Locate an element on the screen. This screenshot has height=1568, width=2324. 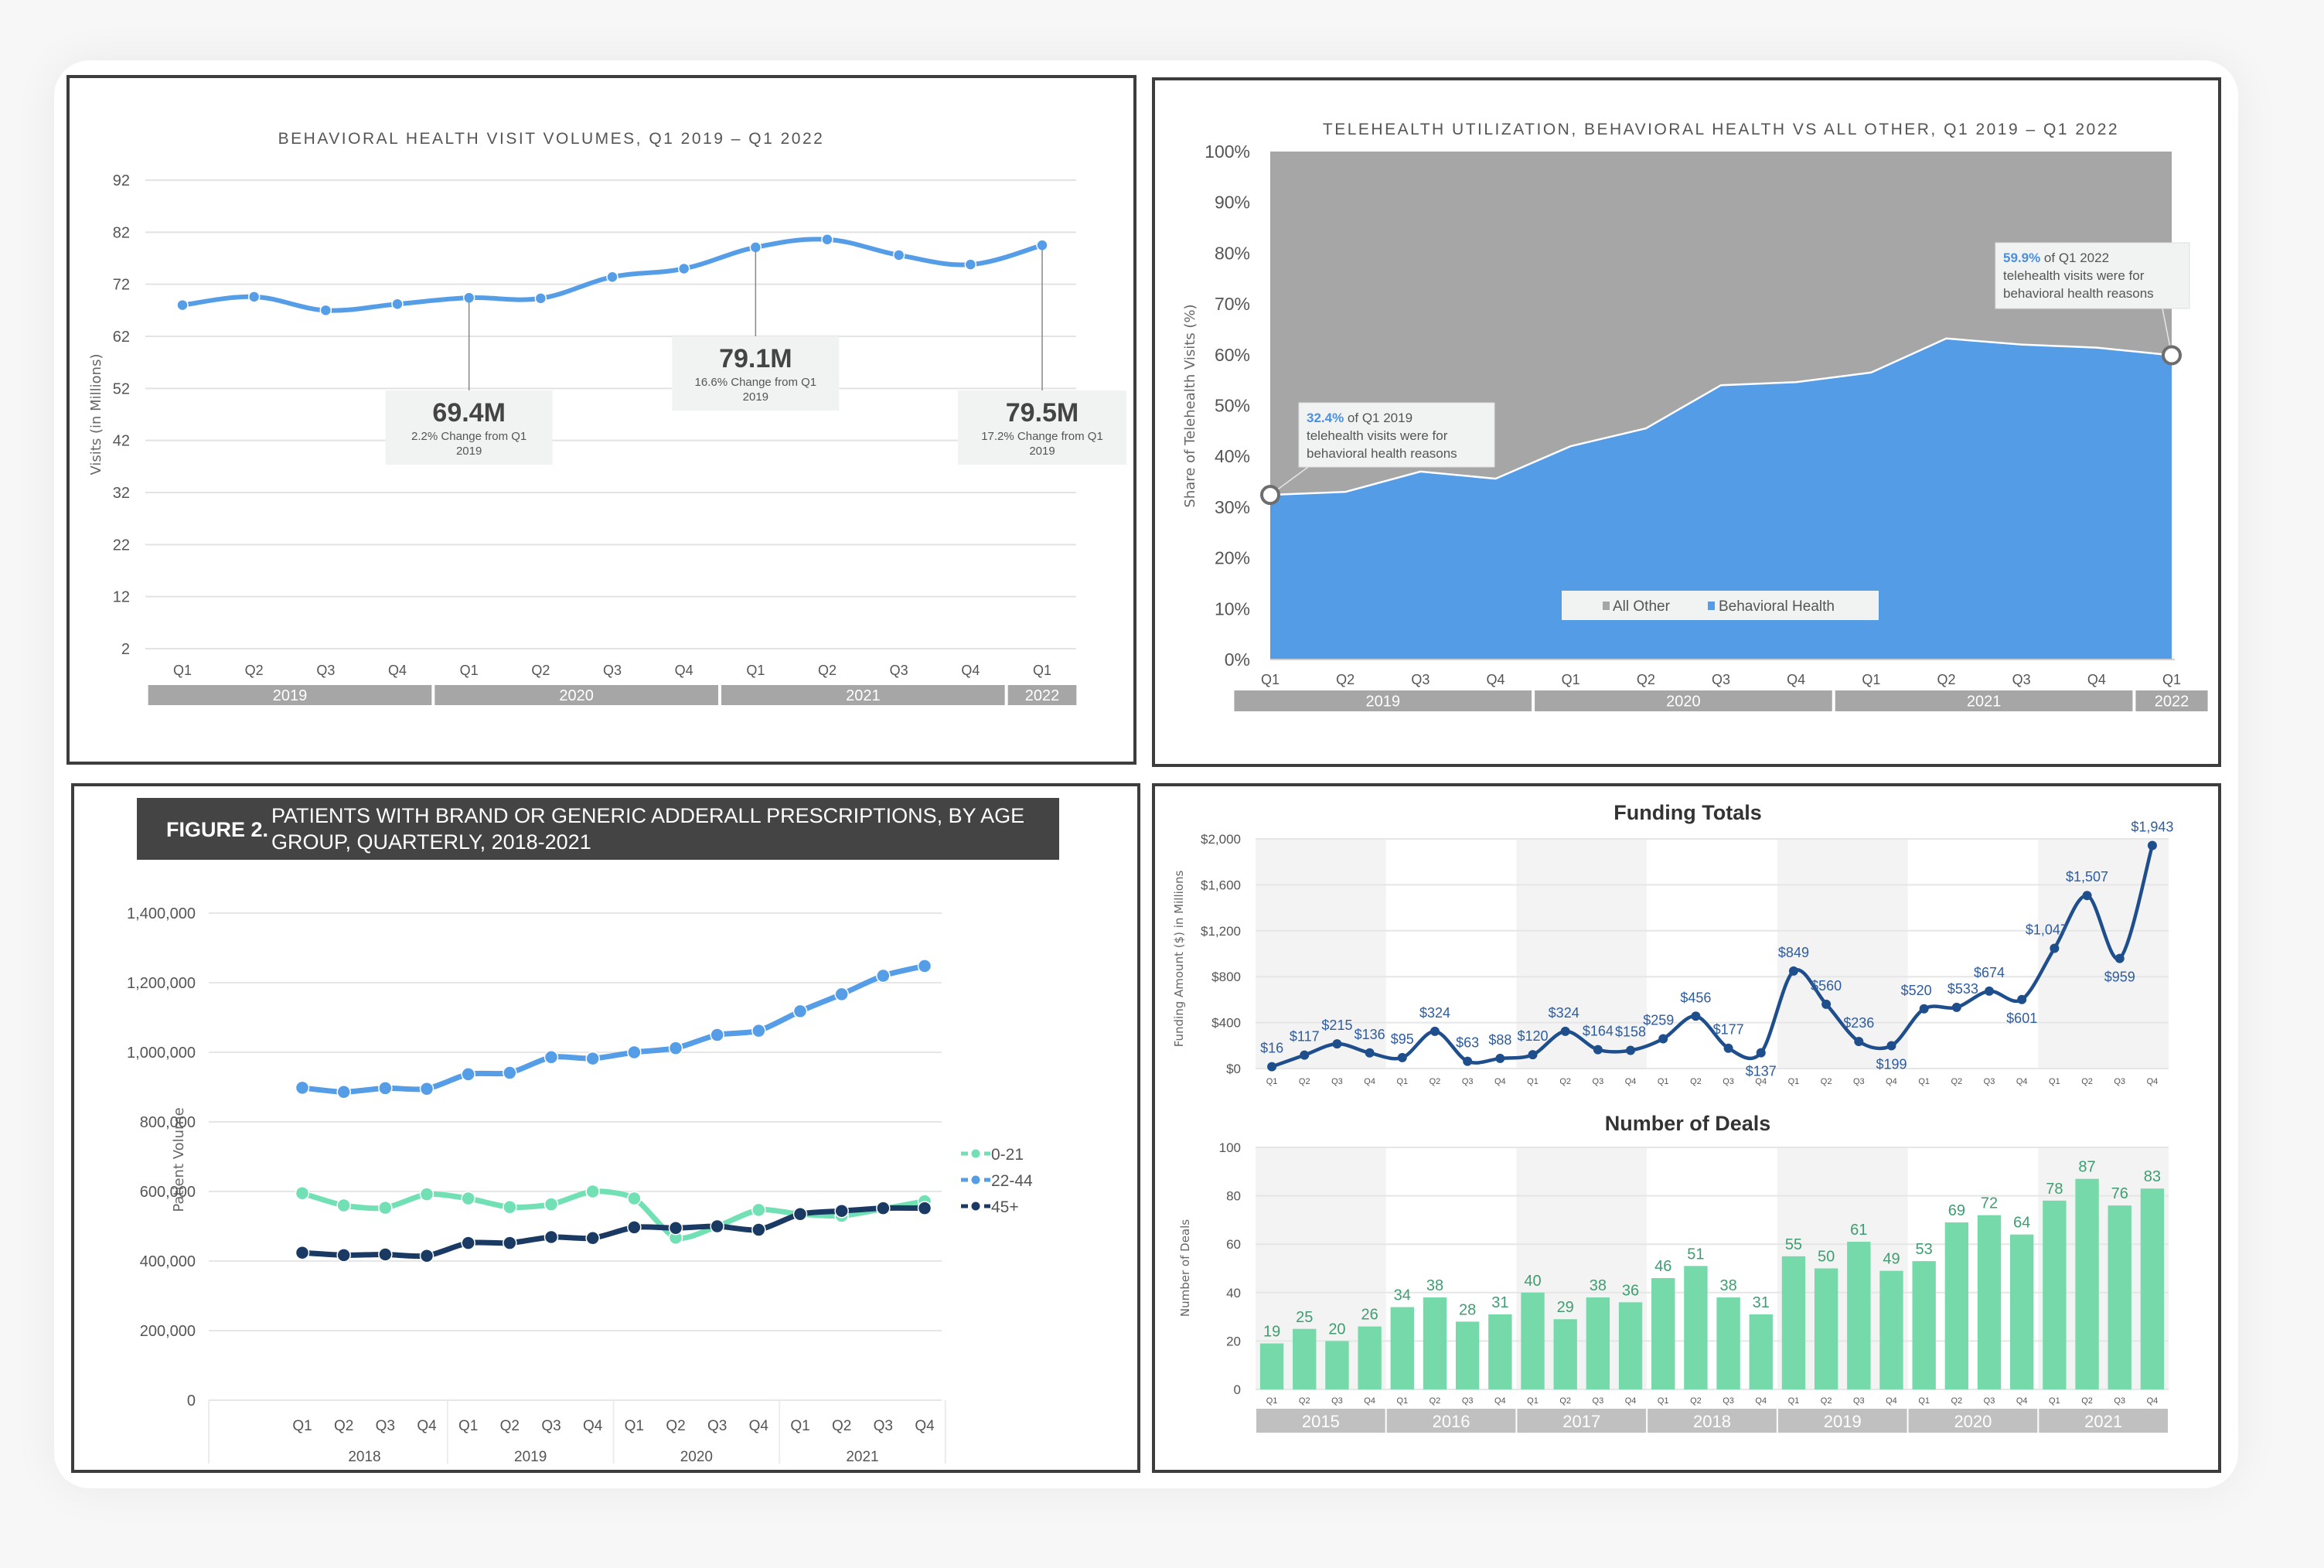
y-tick-label: $1,600 is located at coordinates (1221, 885).